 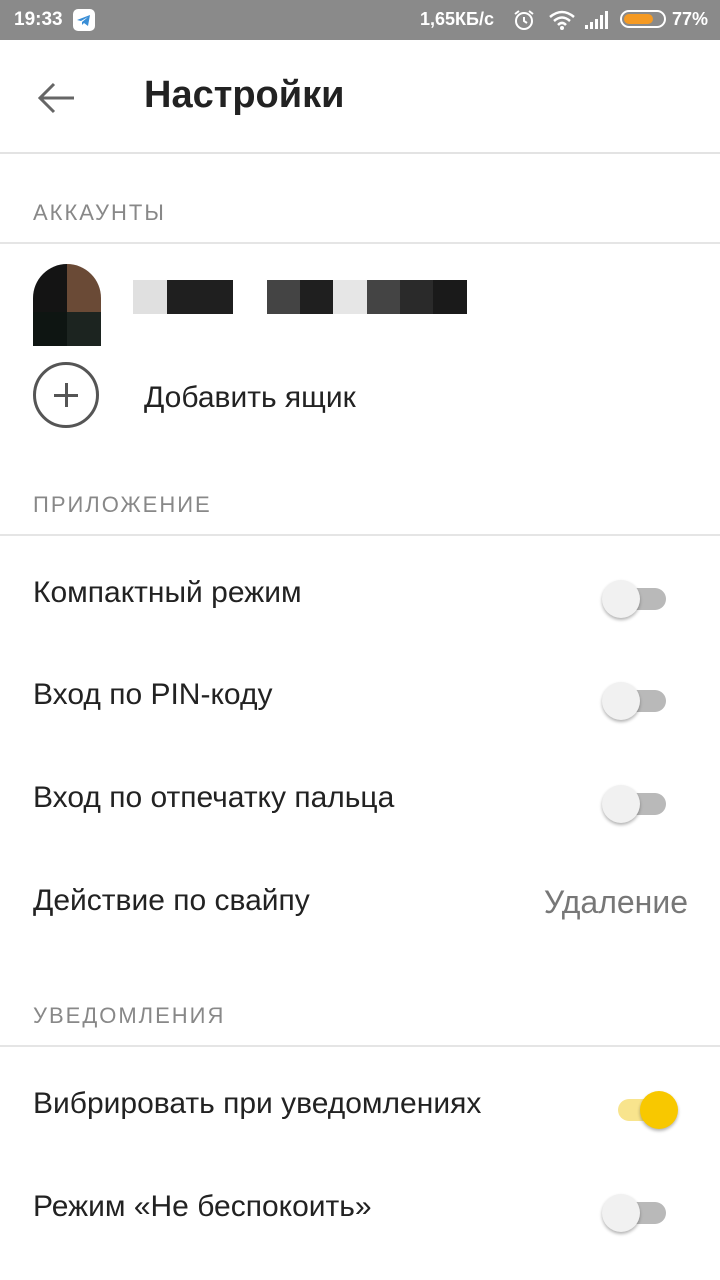 What do you see at coordinates (99, 212) in the screenshot?
I see `section-title: АККАУНТЫ` at bounding box center [99, 212].